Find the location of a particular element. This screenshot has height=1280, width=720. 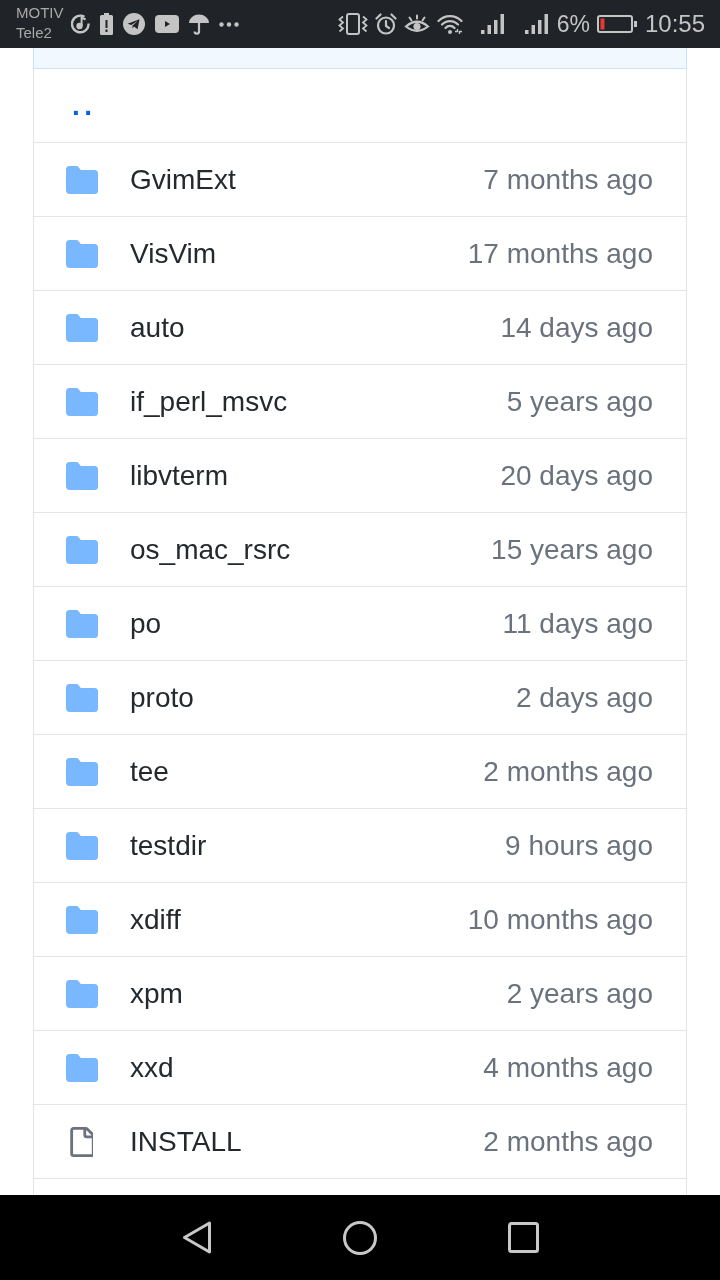

recent-apps-icon is located at coordinates (523, 1237).